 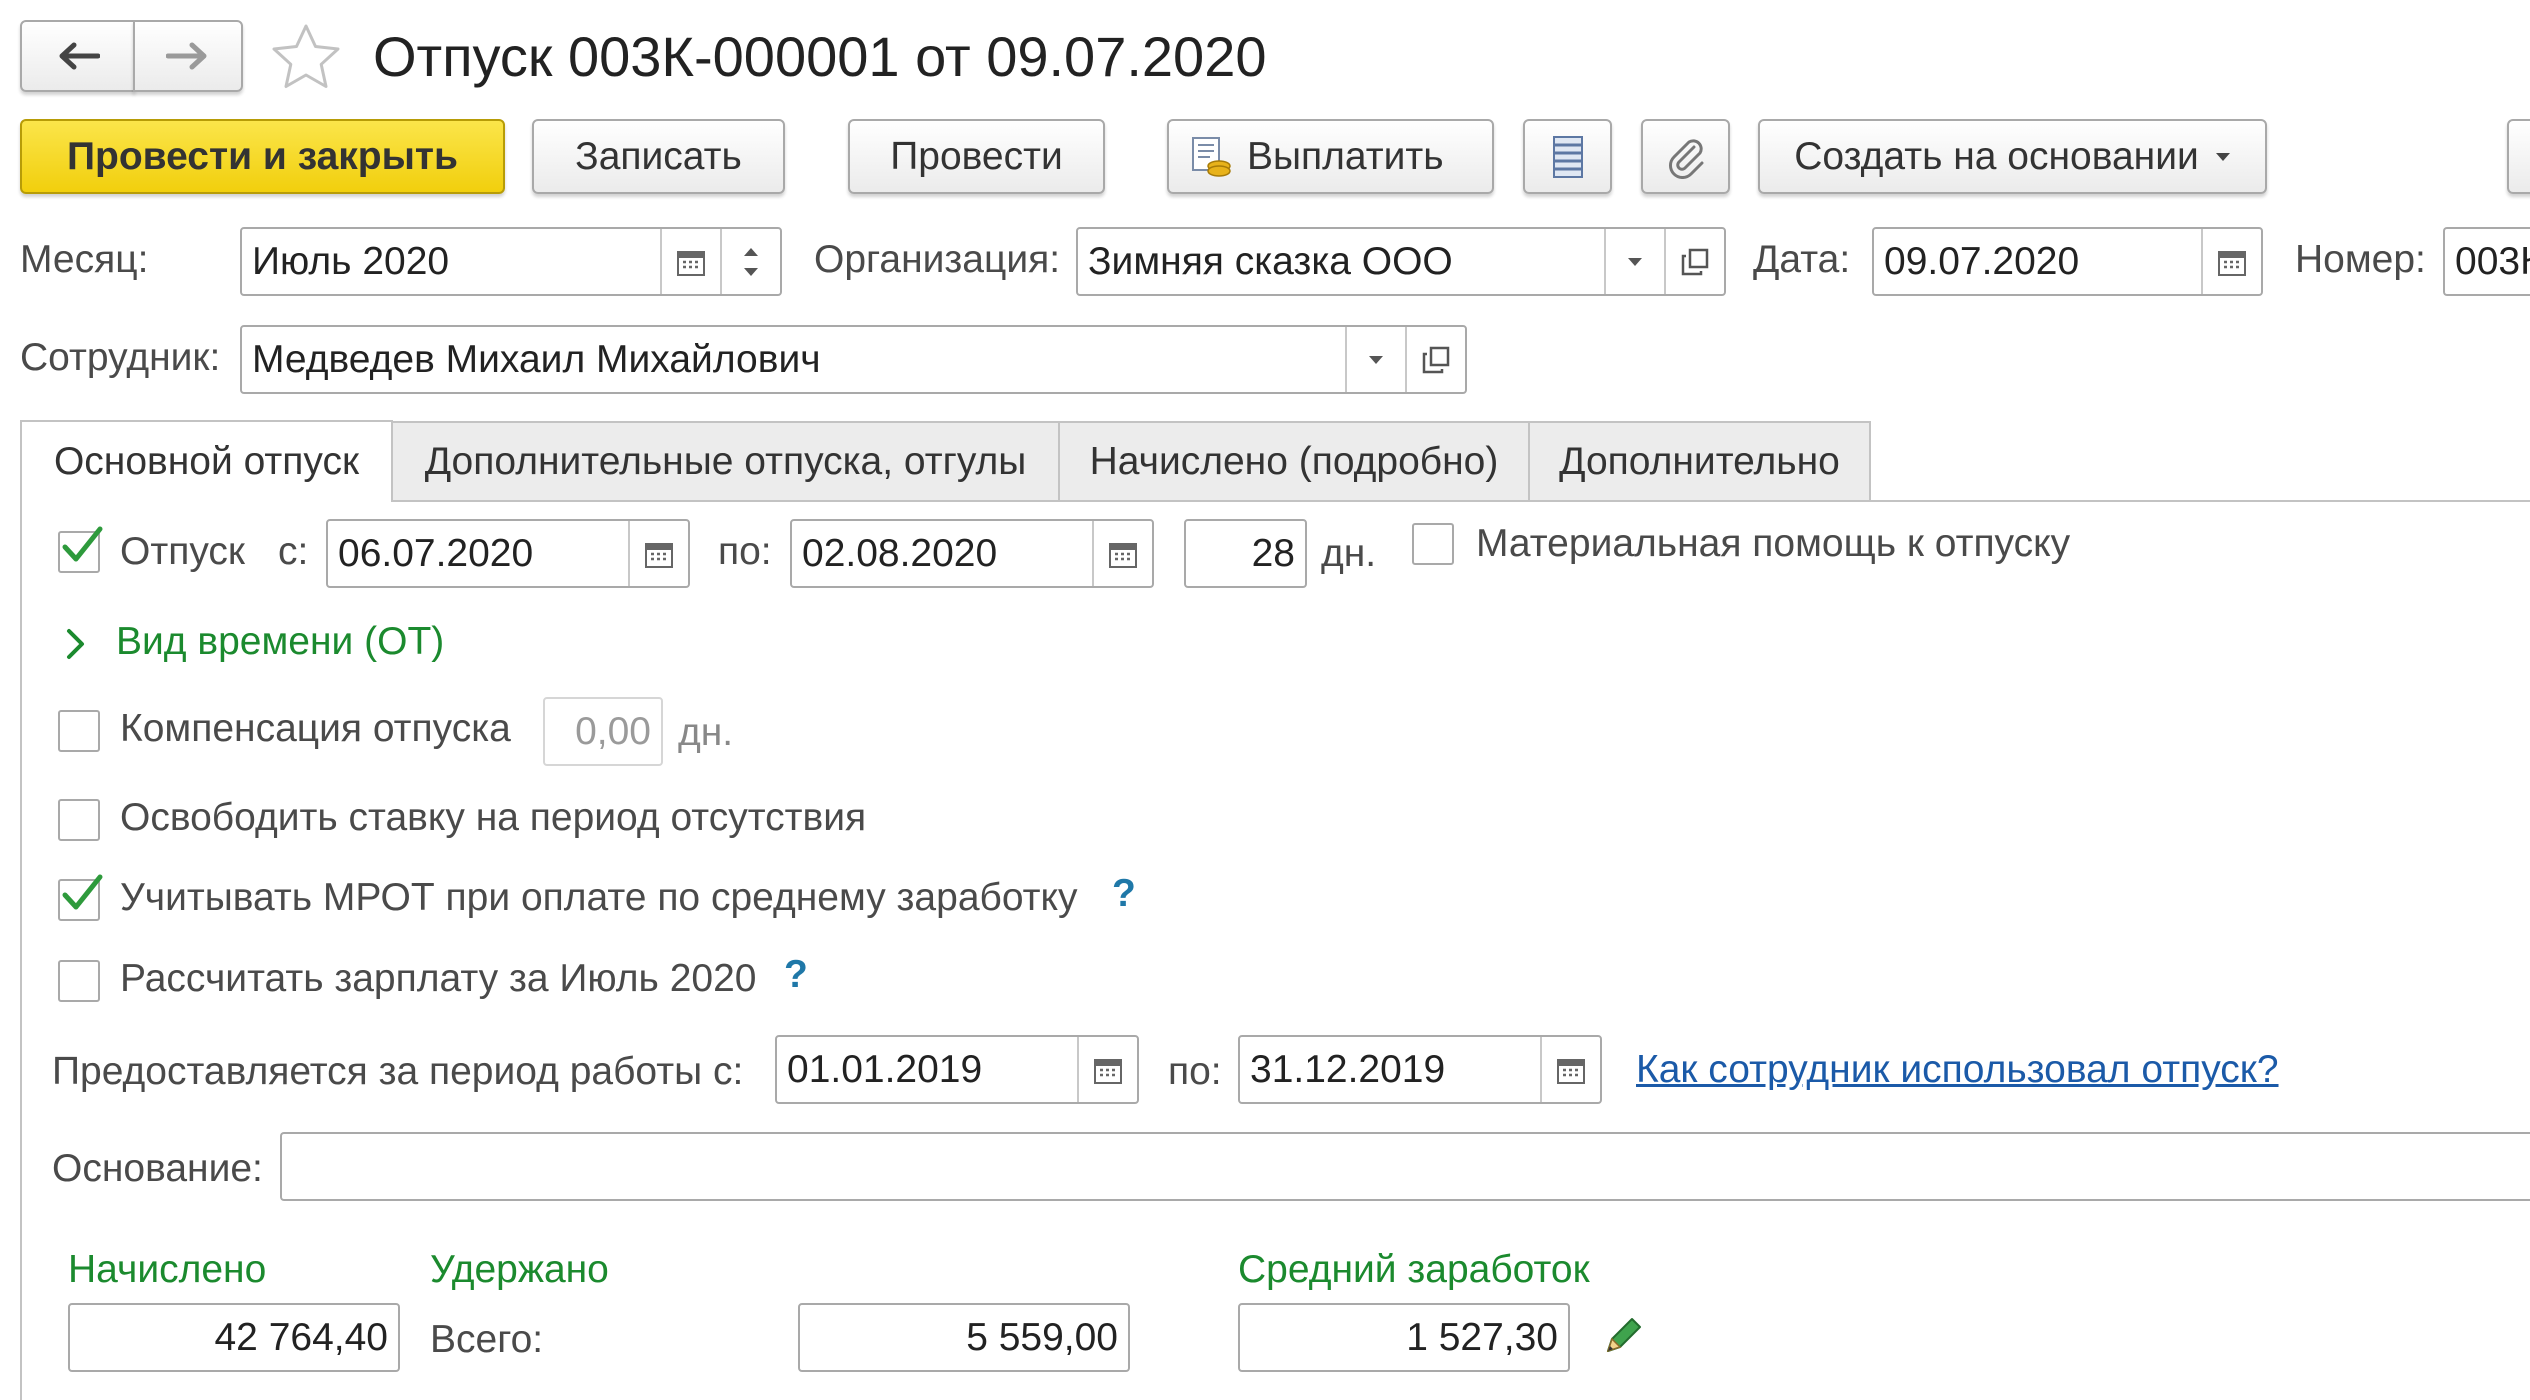 What do you see at coordinates (167, 1269) in the screenshot?
I see `accrued-label: Начислено` at bounding box center [167, 1269].